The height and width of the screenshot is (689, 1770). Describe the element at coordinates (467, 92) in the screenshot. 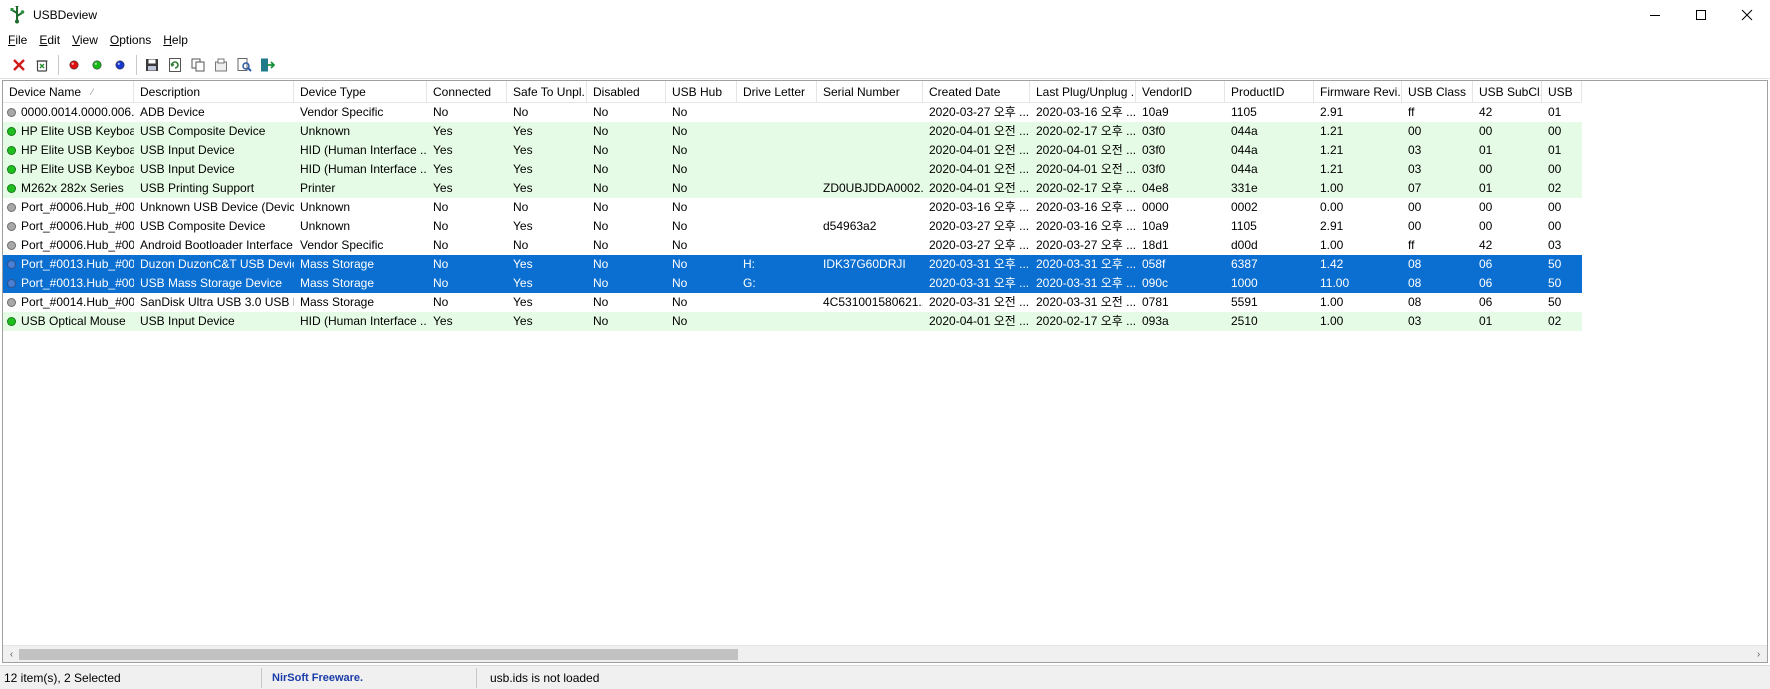

I see `column-header-connected: Connected` at that location.